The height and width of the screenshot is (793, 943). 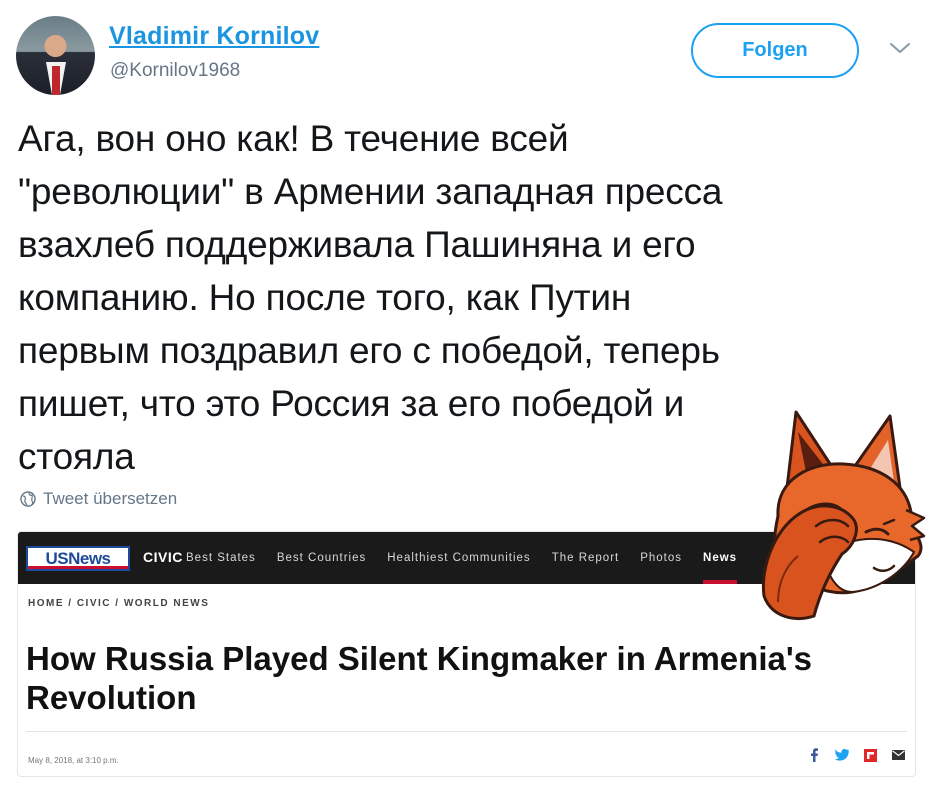 What do you see at coordinates (325, 297) in the screenshot?
I see `tweet-line: компанию. Но после того, как Путин` at bounding box center [325, 297].